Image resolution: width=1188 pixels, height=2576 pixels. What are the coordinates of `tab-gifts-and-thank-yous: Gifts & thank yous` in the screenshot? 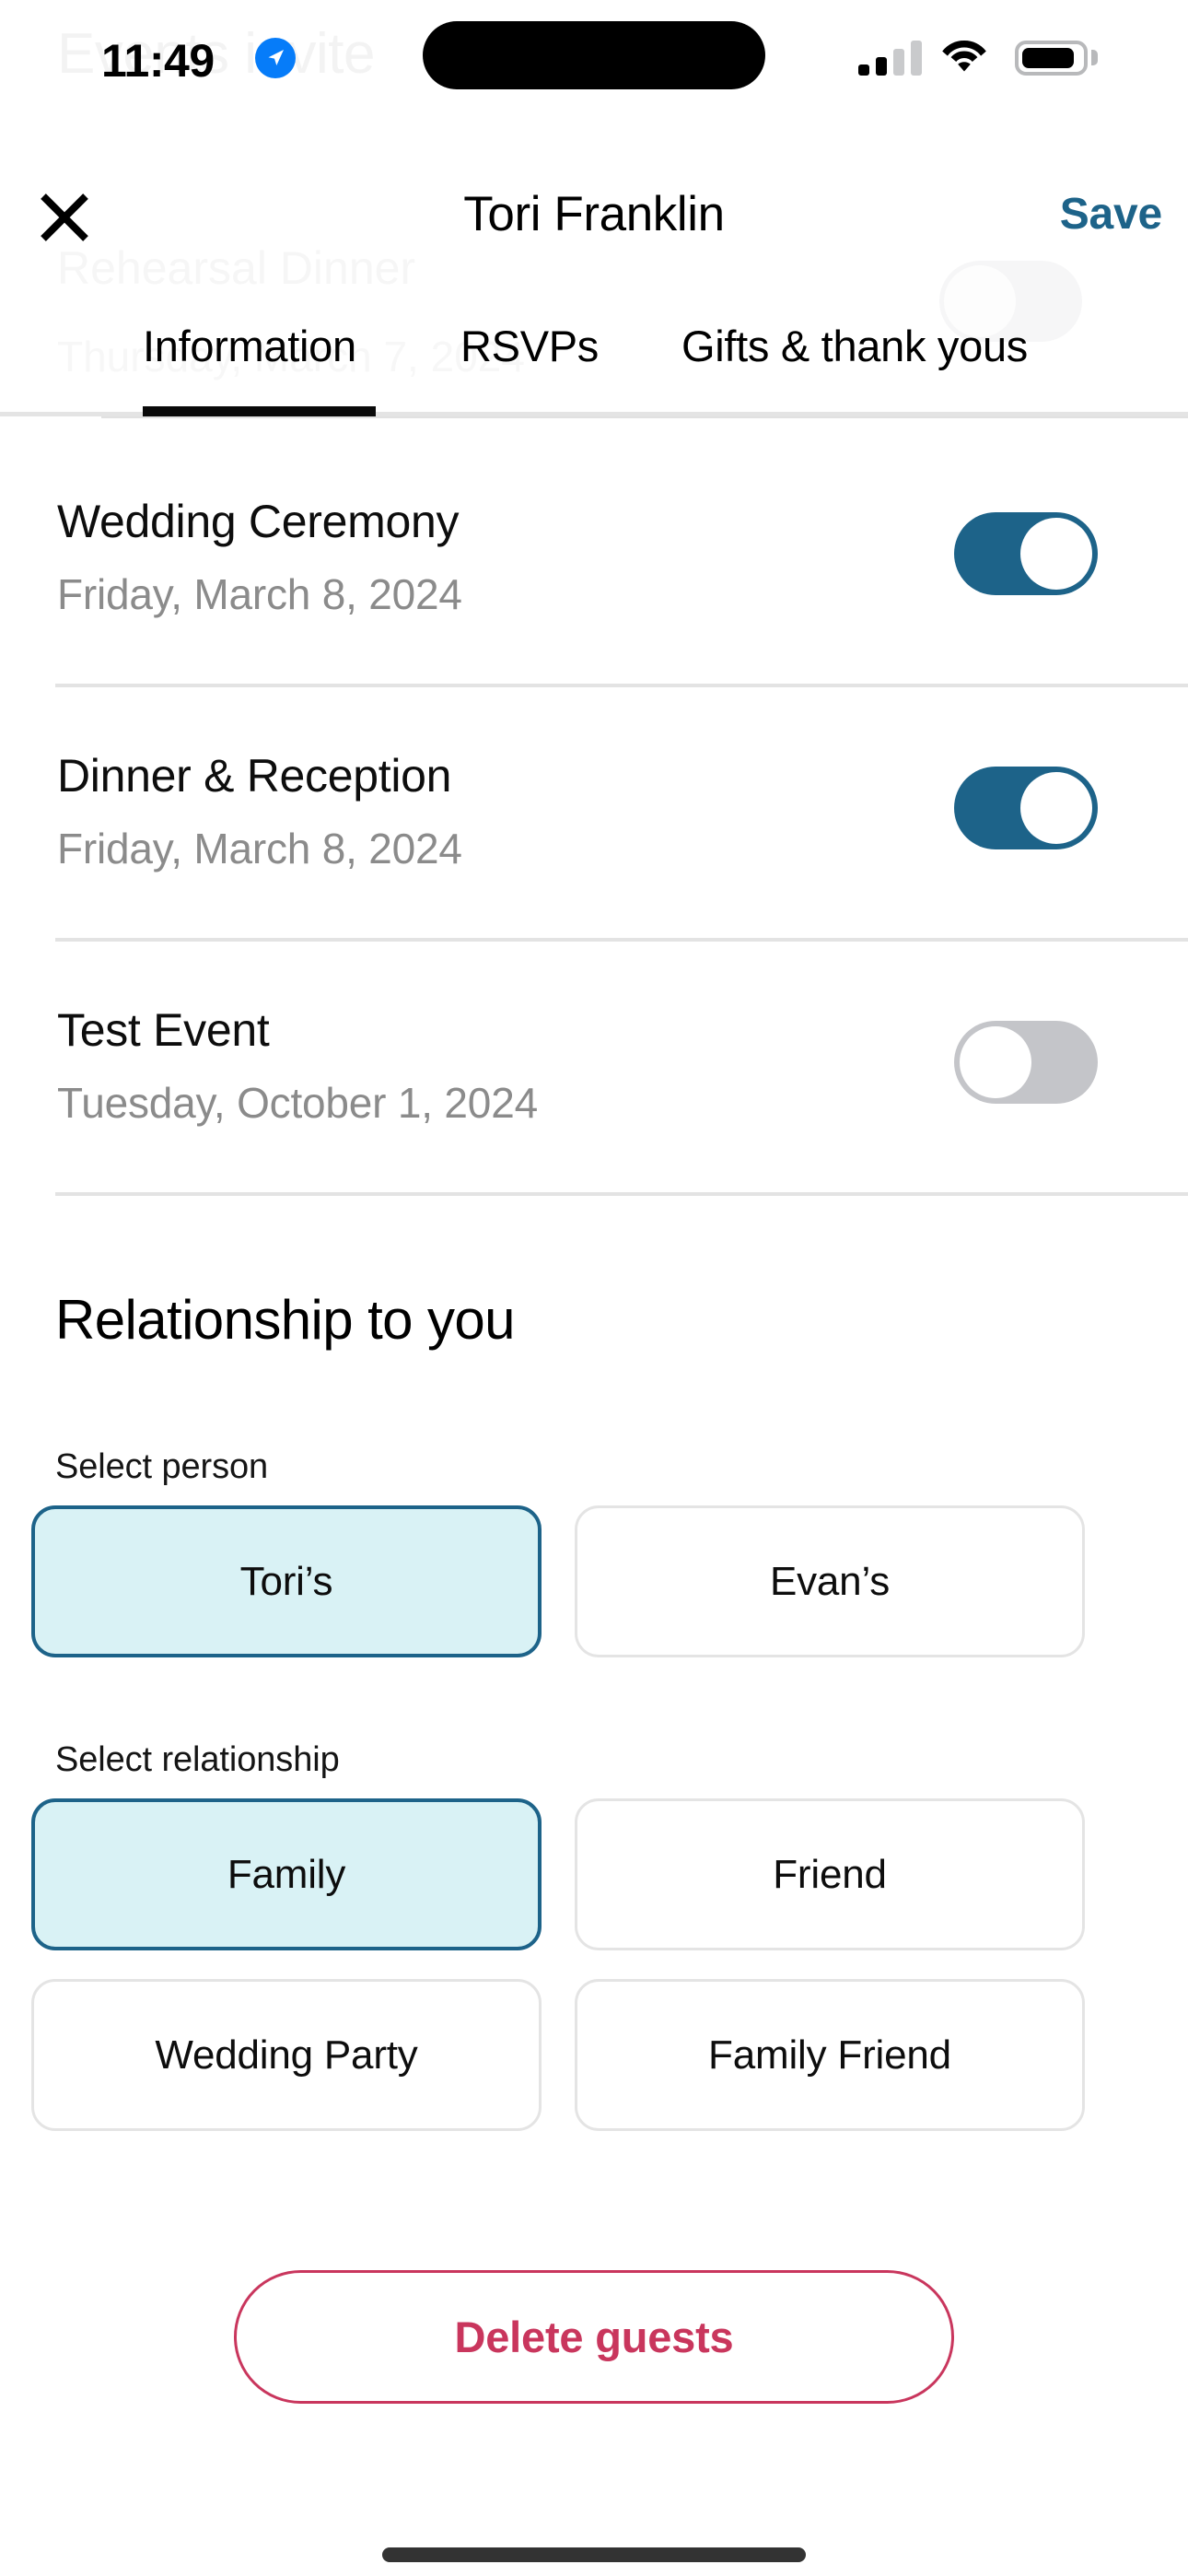 It's located at (854, 360).